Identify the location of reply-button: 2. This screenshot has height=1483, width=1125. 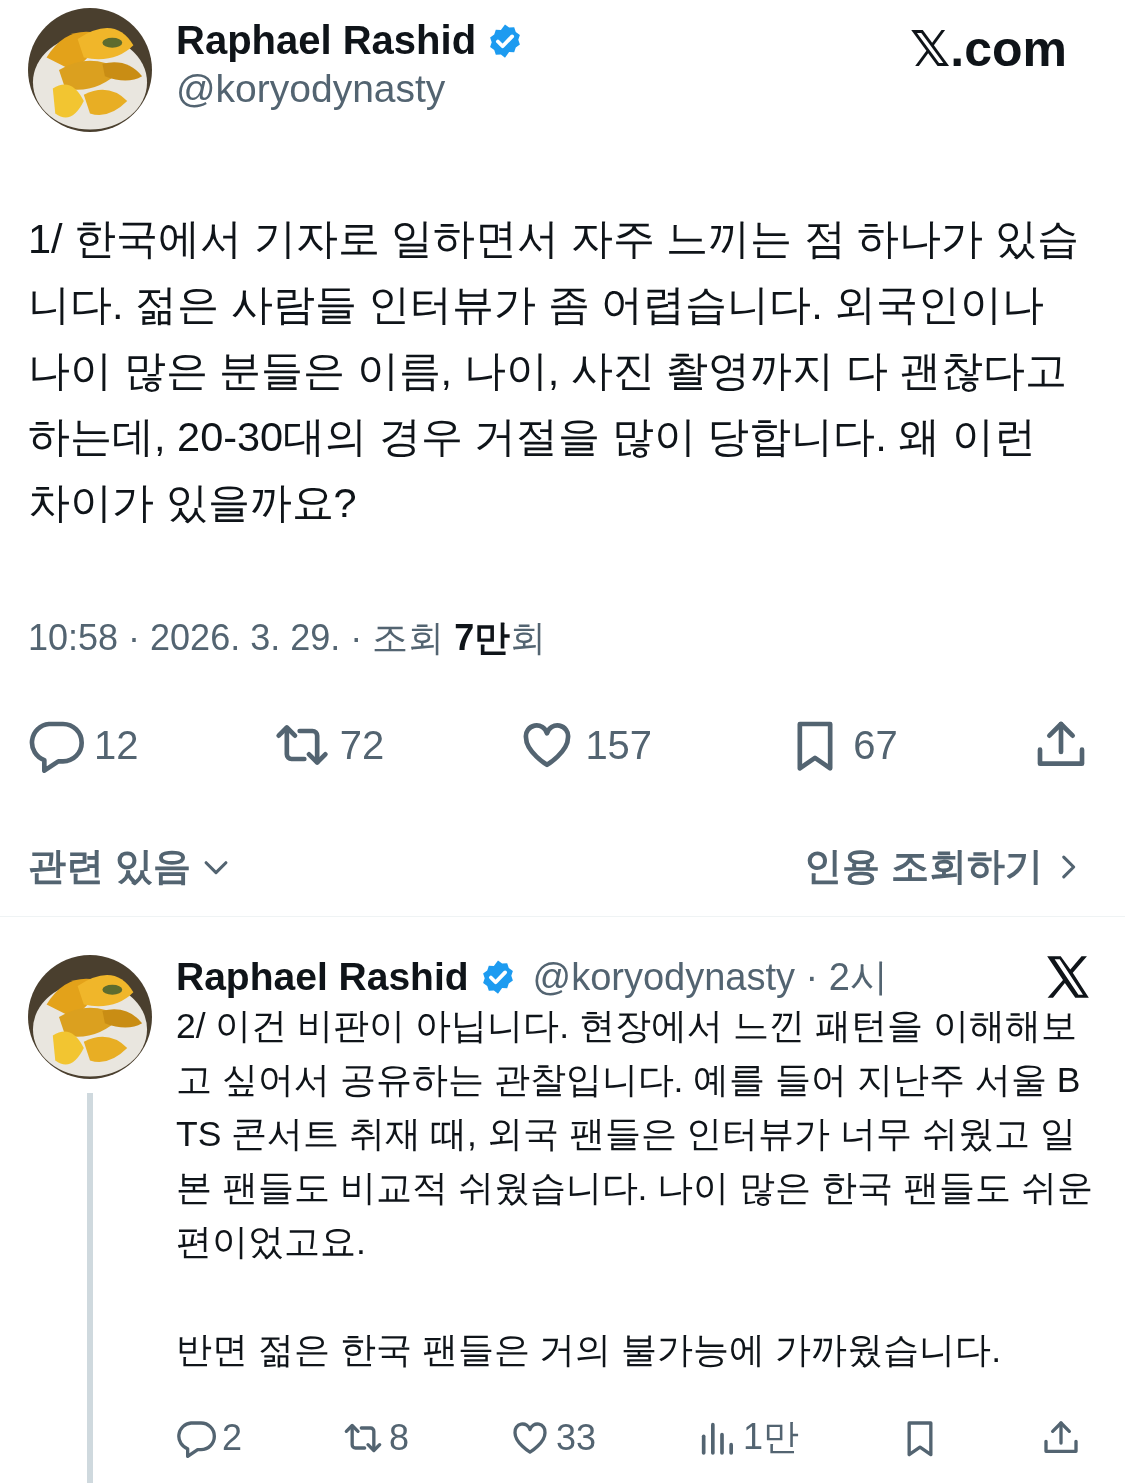
(209, 1437).